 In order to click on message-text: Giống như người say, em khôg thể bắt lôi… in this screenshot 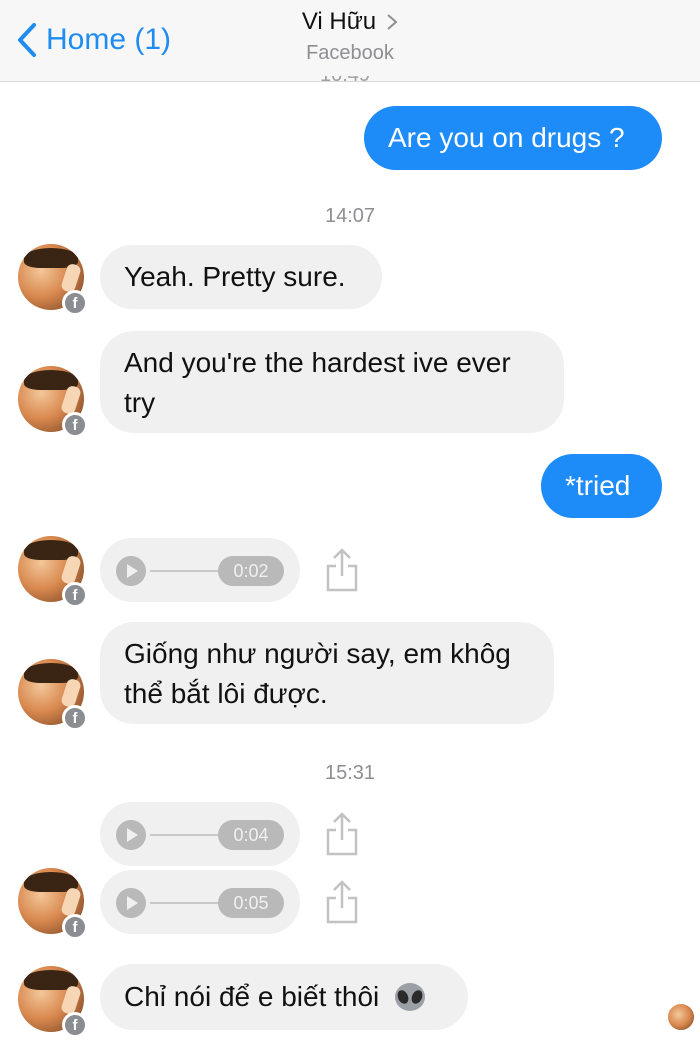, I will do `click(317, 673)`.